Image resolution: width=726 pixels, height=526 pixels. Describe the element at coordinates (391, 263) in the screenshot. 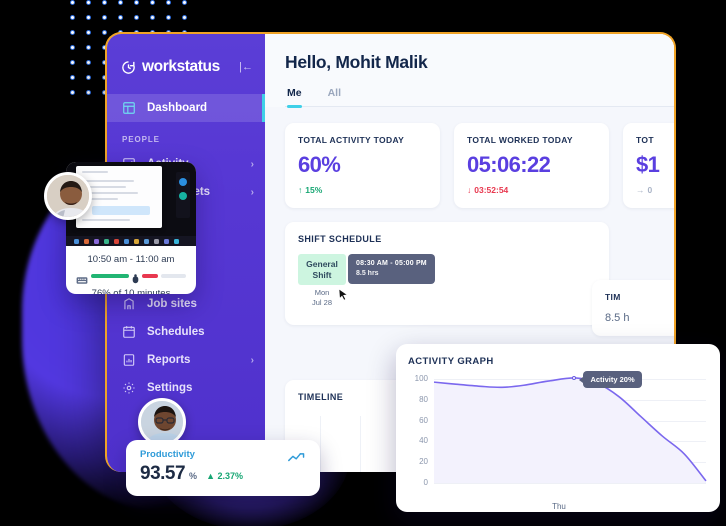

I see `shift-tooltip-time: 08:30 AM - 05:00 PM` at that location.